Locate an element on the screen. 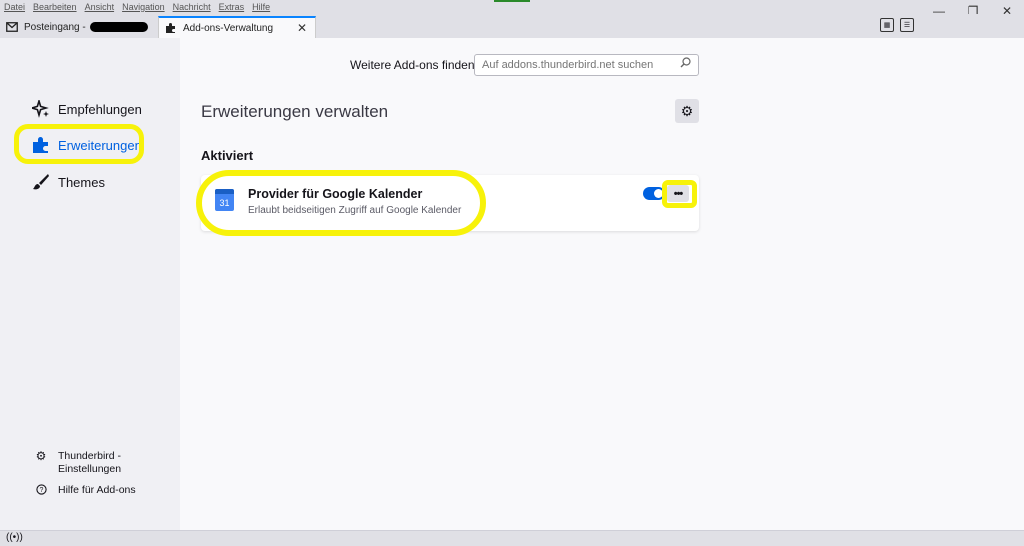 The width and height of the screenshot is (1024, 546). help-icon: ? is located at coordinates (41, 491).